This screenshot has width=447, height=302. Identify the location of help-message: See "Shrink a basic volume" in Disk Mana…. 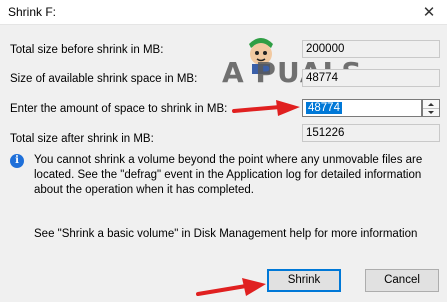
(226, 234).